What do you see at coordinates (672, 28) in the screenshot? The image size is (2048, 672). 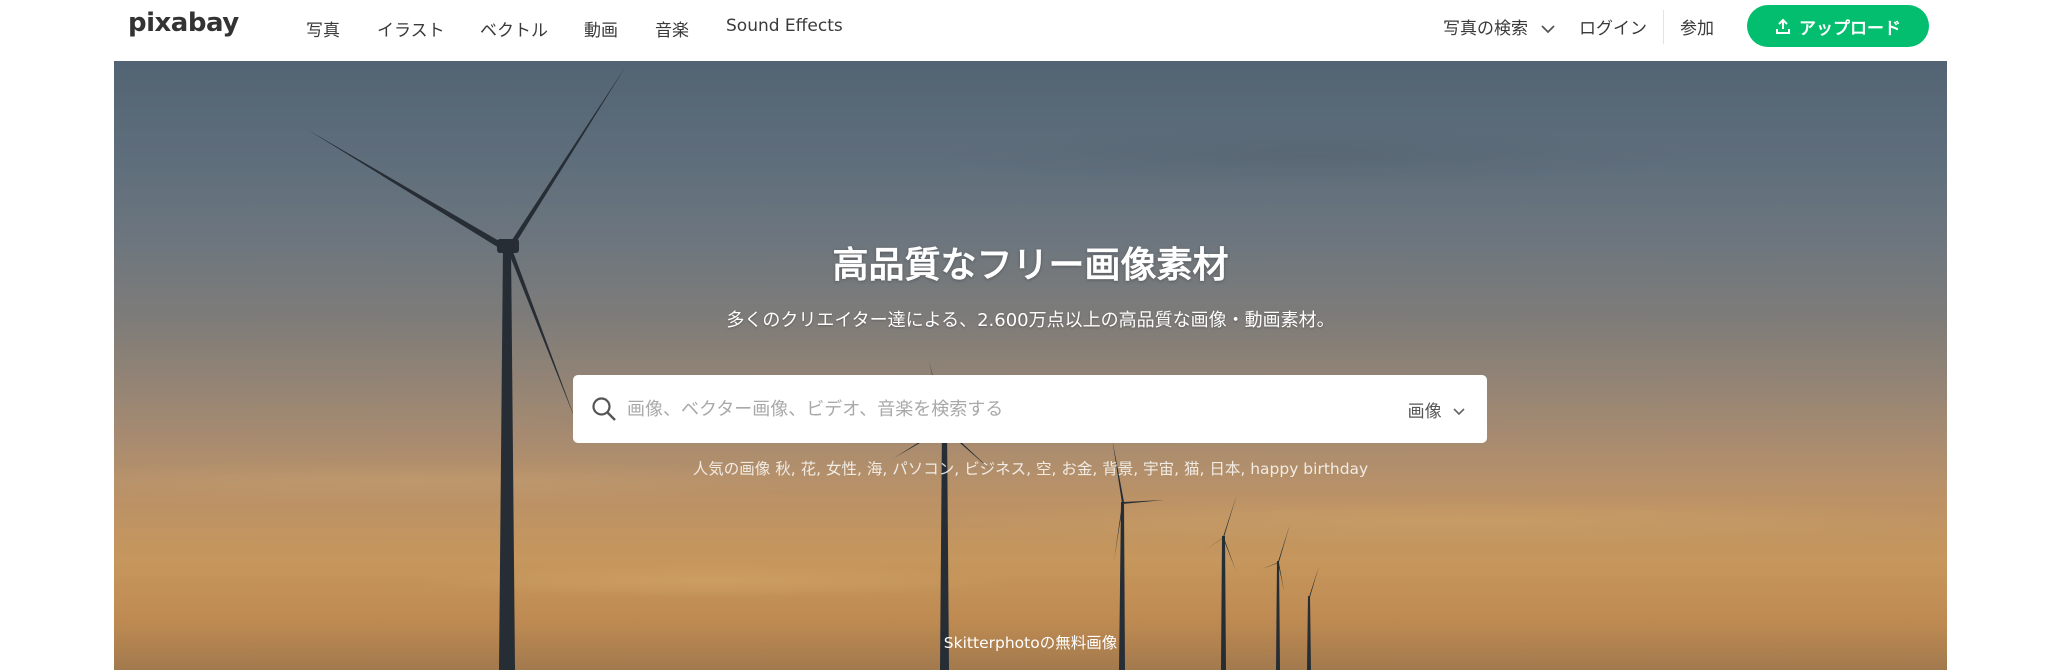 I see `nav-music: 音楽` at bounding box center [672, 28].